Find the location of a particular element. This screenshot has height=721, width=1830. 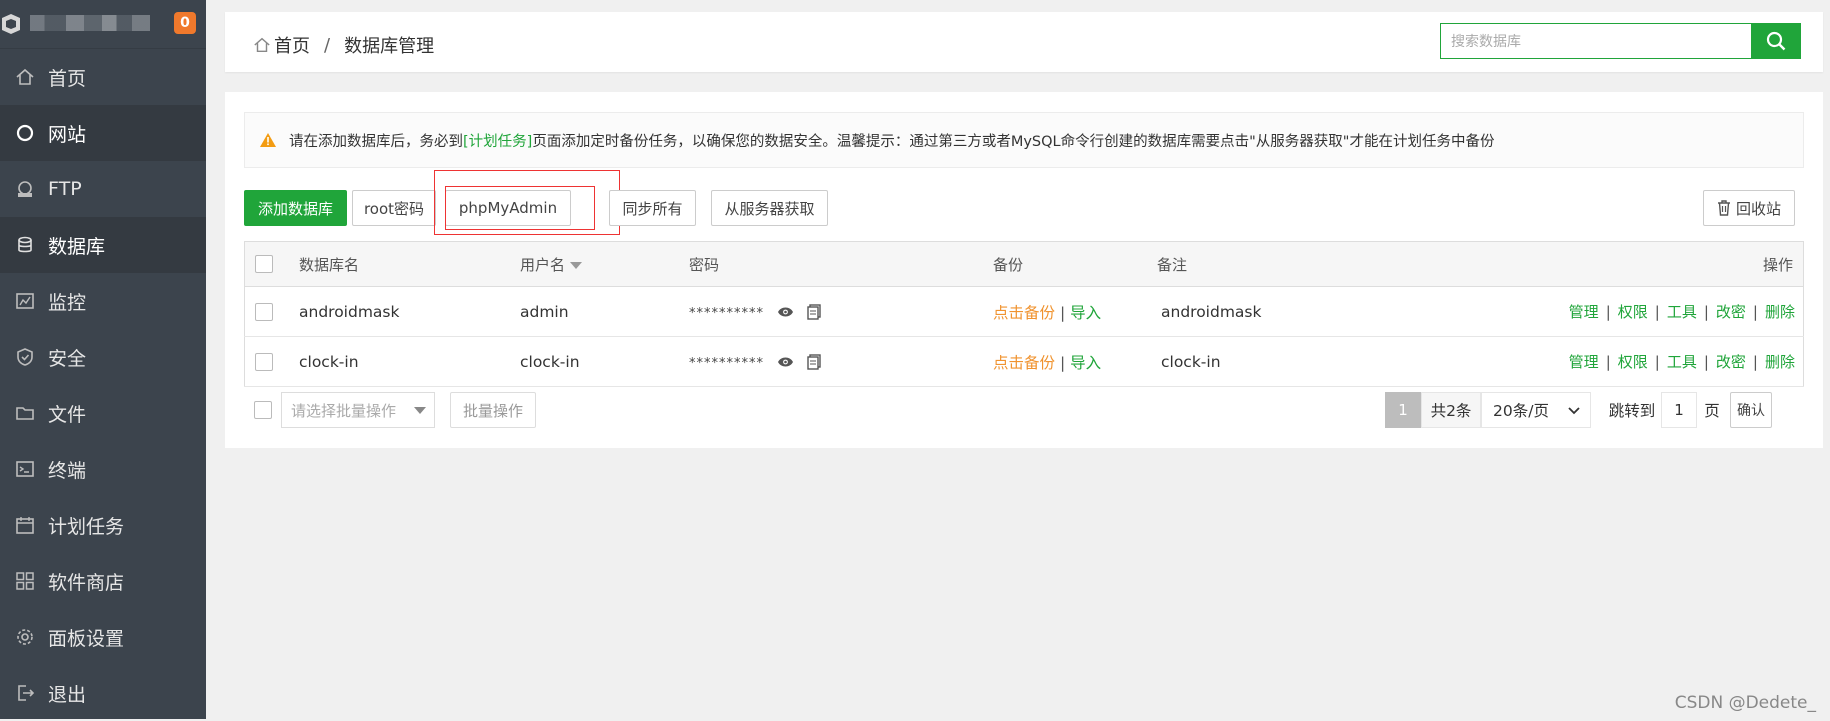

sidebar-item-label: 文件 is located at coordinates (67, 414).